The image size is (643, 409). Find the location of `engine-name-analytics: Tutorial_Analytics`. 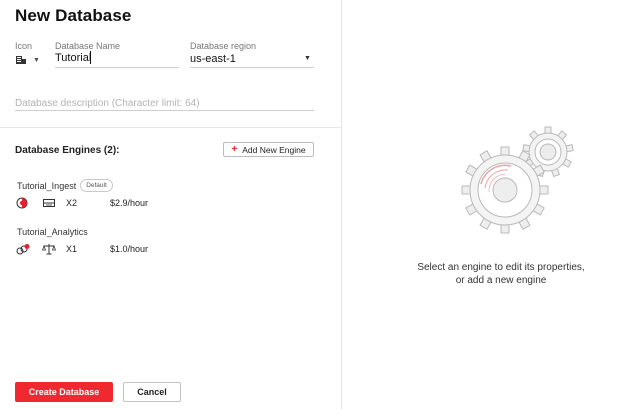

engine-name-analytics: Tutorial_Analytics is located at coordinates (52, 232).